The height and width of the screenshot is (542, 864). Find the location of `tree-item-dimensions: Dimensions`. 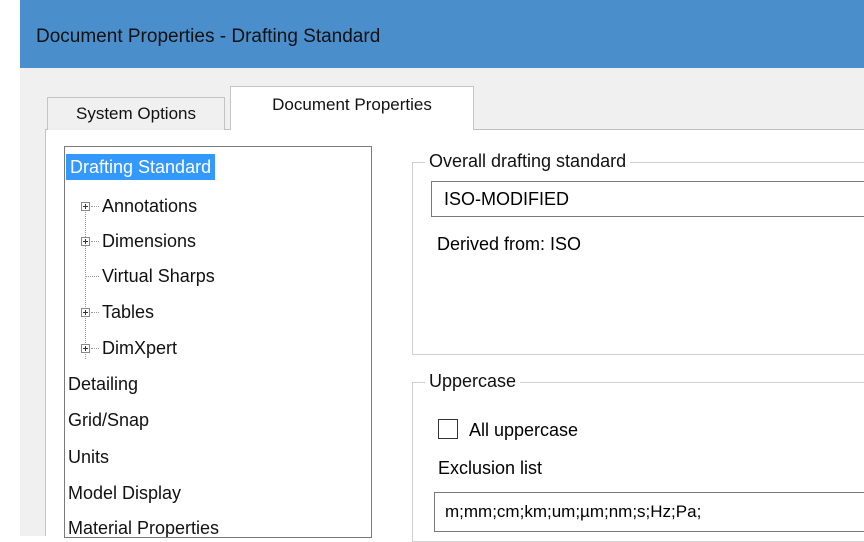

tree-item-dimensions: Dimensions is located at coordinates (149, 241).